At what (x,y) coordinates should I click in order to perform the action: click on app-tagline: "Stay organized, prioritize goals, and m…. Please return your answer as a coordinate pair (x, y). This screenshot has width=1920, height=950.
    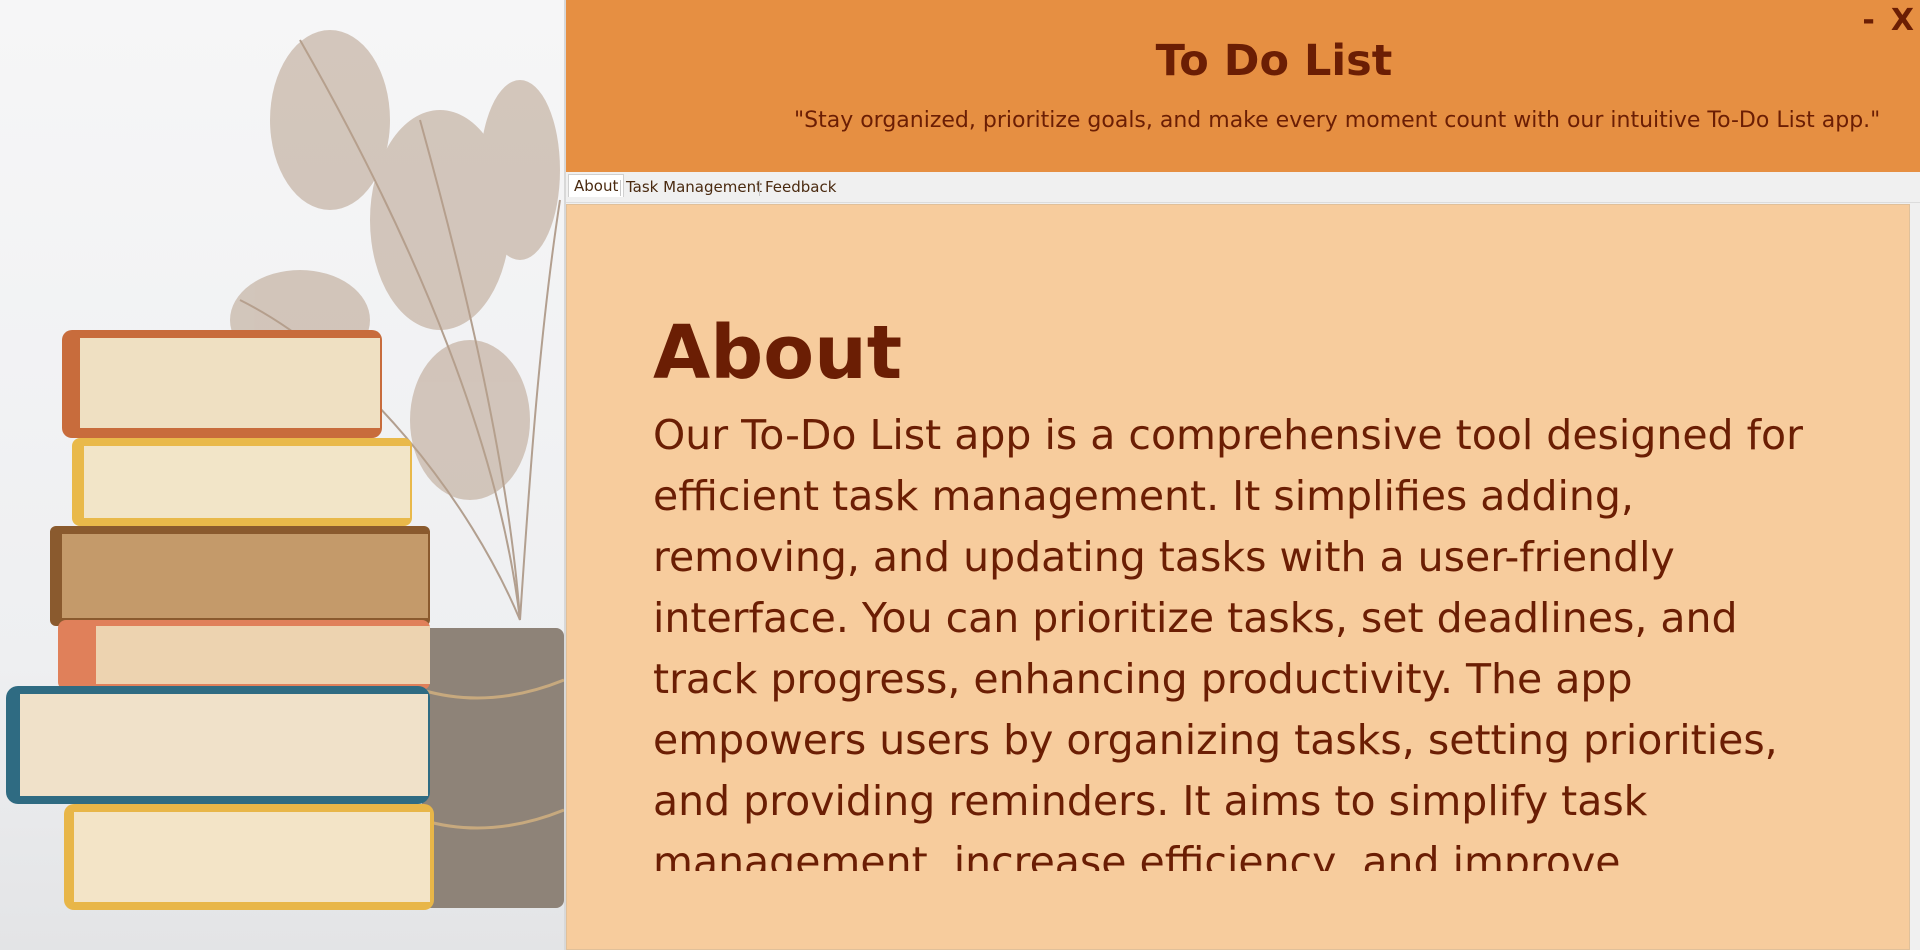
    Looking at the image, I should click on (1337, 120).